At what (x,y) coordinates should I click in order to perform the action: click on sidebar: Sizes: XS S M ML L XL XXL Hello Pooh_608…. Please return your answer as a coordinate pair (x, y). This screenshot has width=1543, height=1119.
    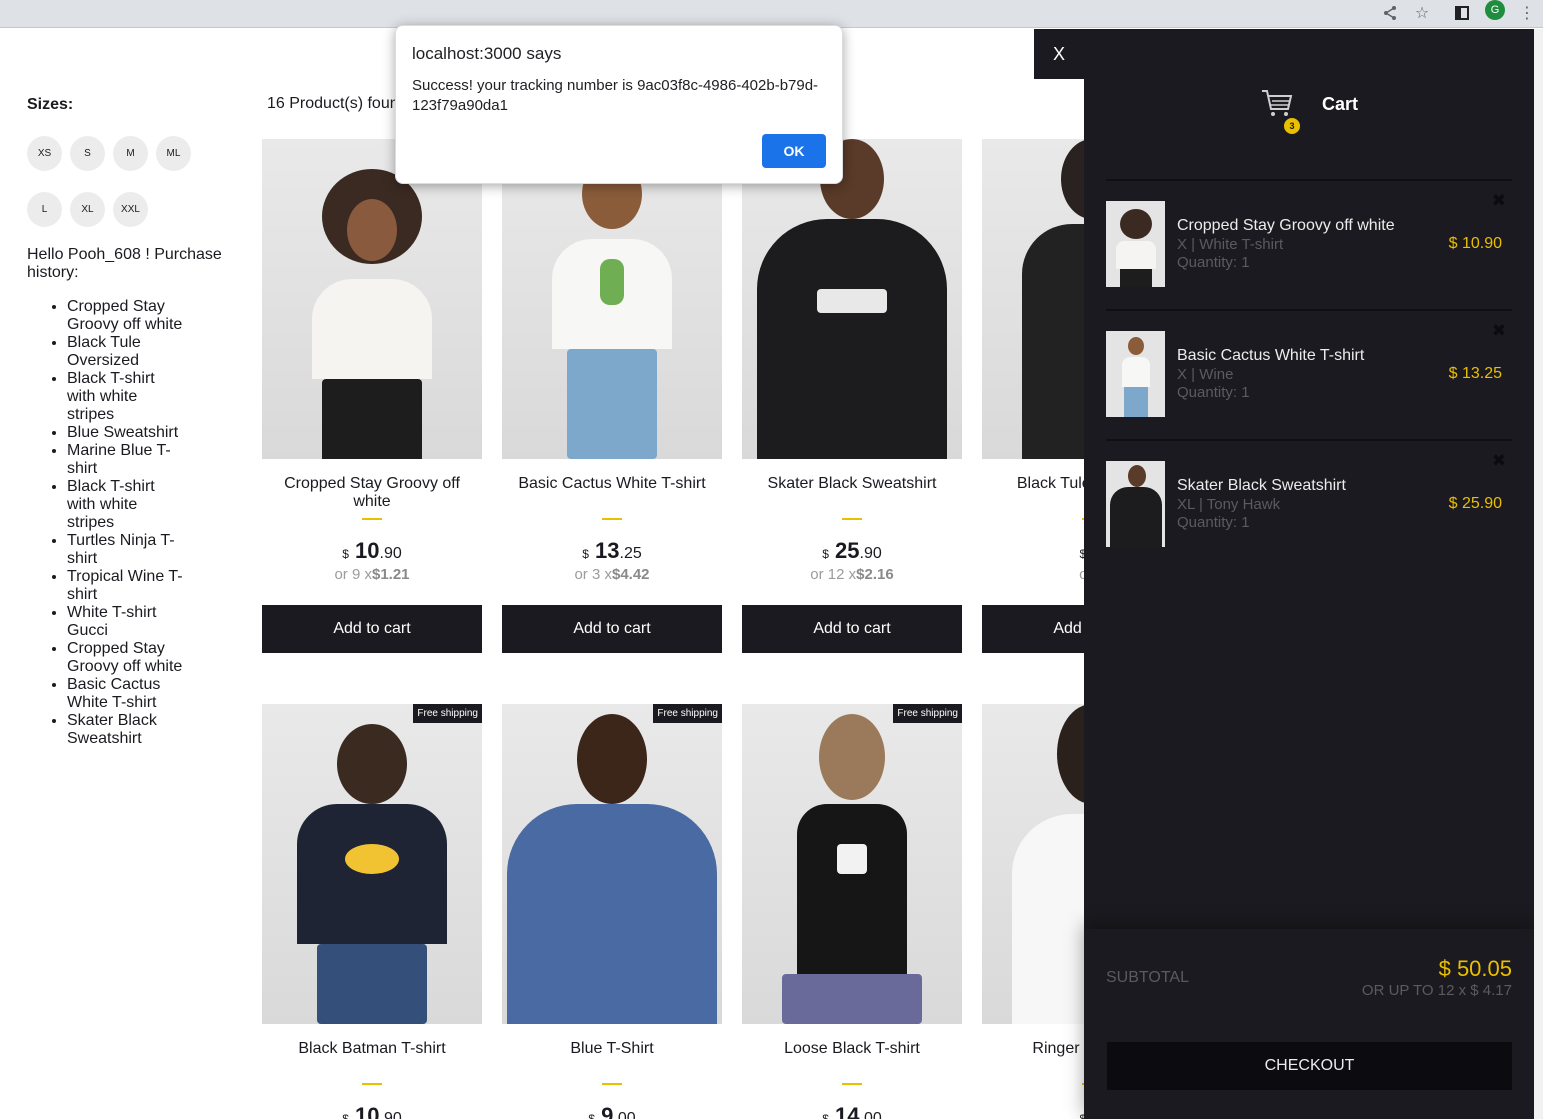
    Looking at the image, I should click on (129, 421).